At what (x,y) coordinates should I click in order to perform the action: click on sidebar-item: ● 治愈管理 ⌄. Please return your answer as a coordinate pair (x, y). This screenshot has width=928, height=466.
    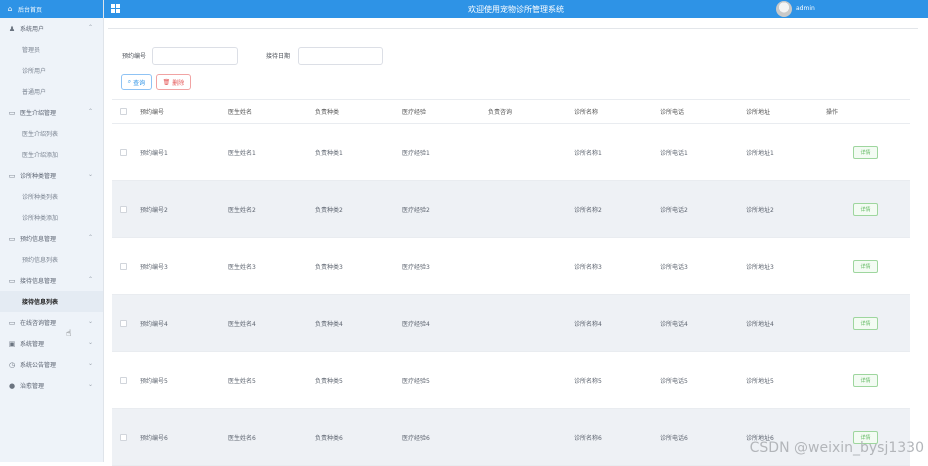
    Looking at the image, I should click on (51, 385).